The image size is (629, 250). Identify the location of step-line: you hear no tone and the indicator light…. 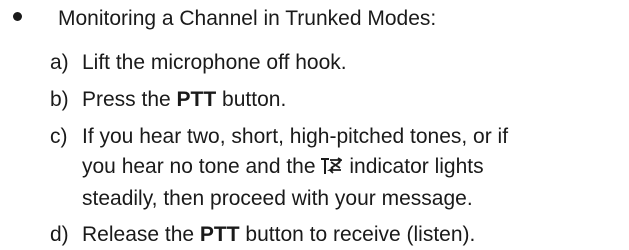
(295, 168).